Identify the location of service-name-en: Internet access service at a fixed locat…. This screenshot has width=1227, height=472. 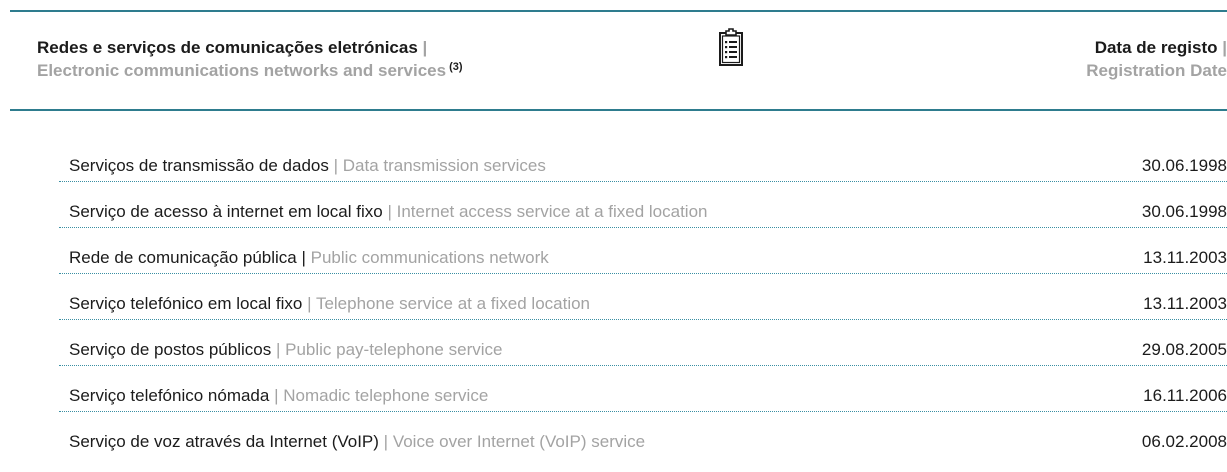
(552, 211).